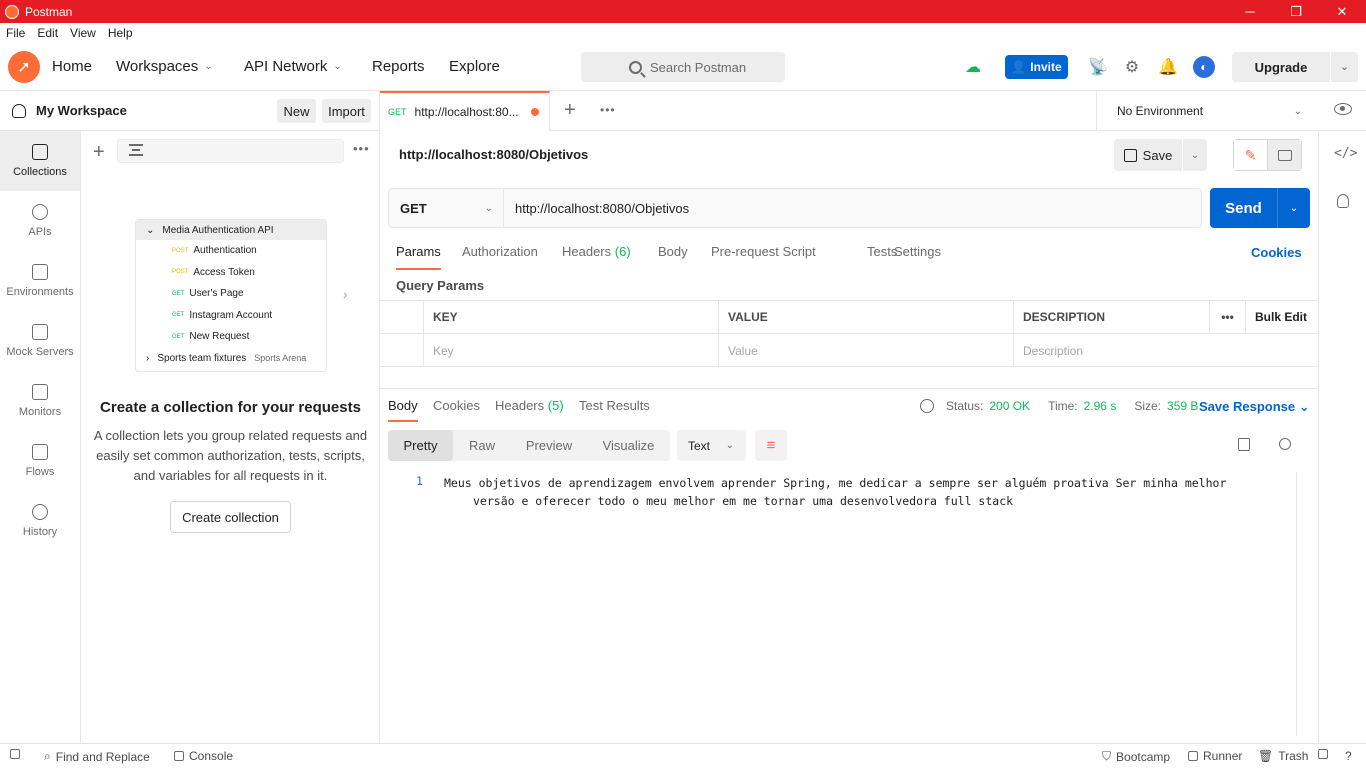  What do you see at coordinates (1182, 406) in the screenshot?
I see `size-value: 359 B` at bounding box center [1182, 406].